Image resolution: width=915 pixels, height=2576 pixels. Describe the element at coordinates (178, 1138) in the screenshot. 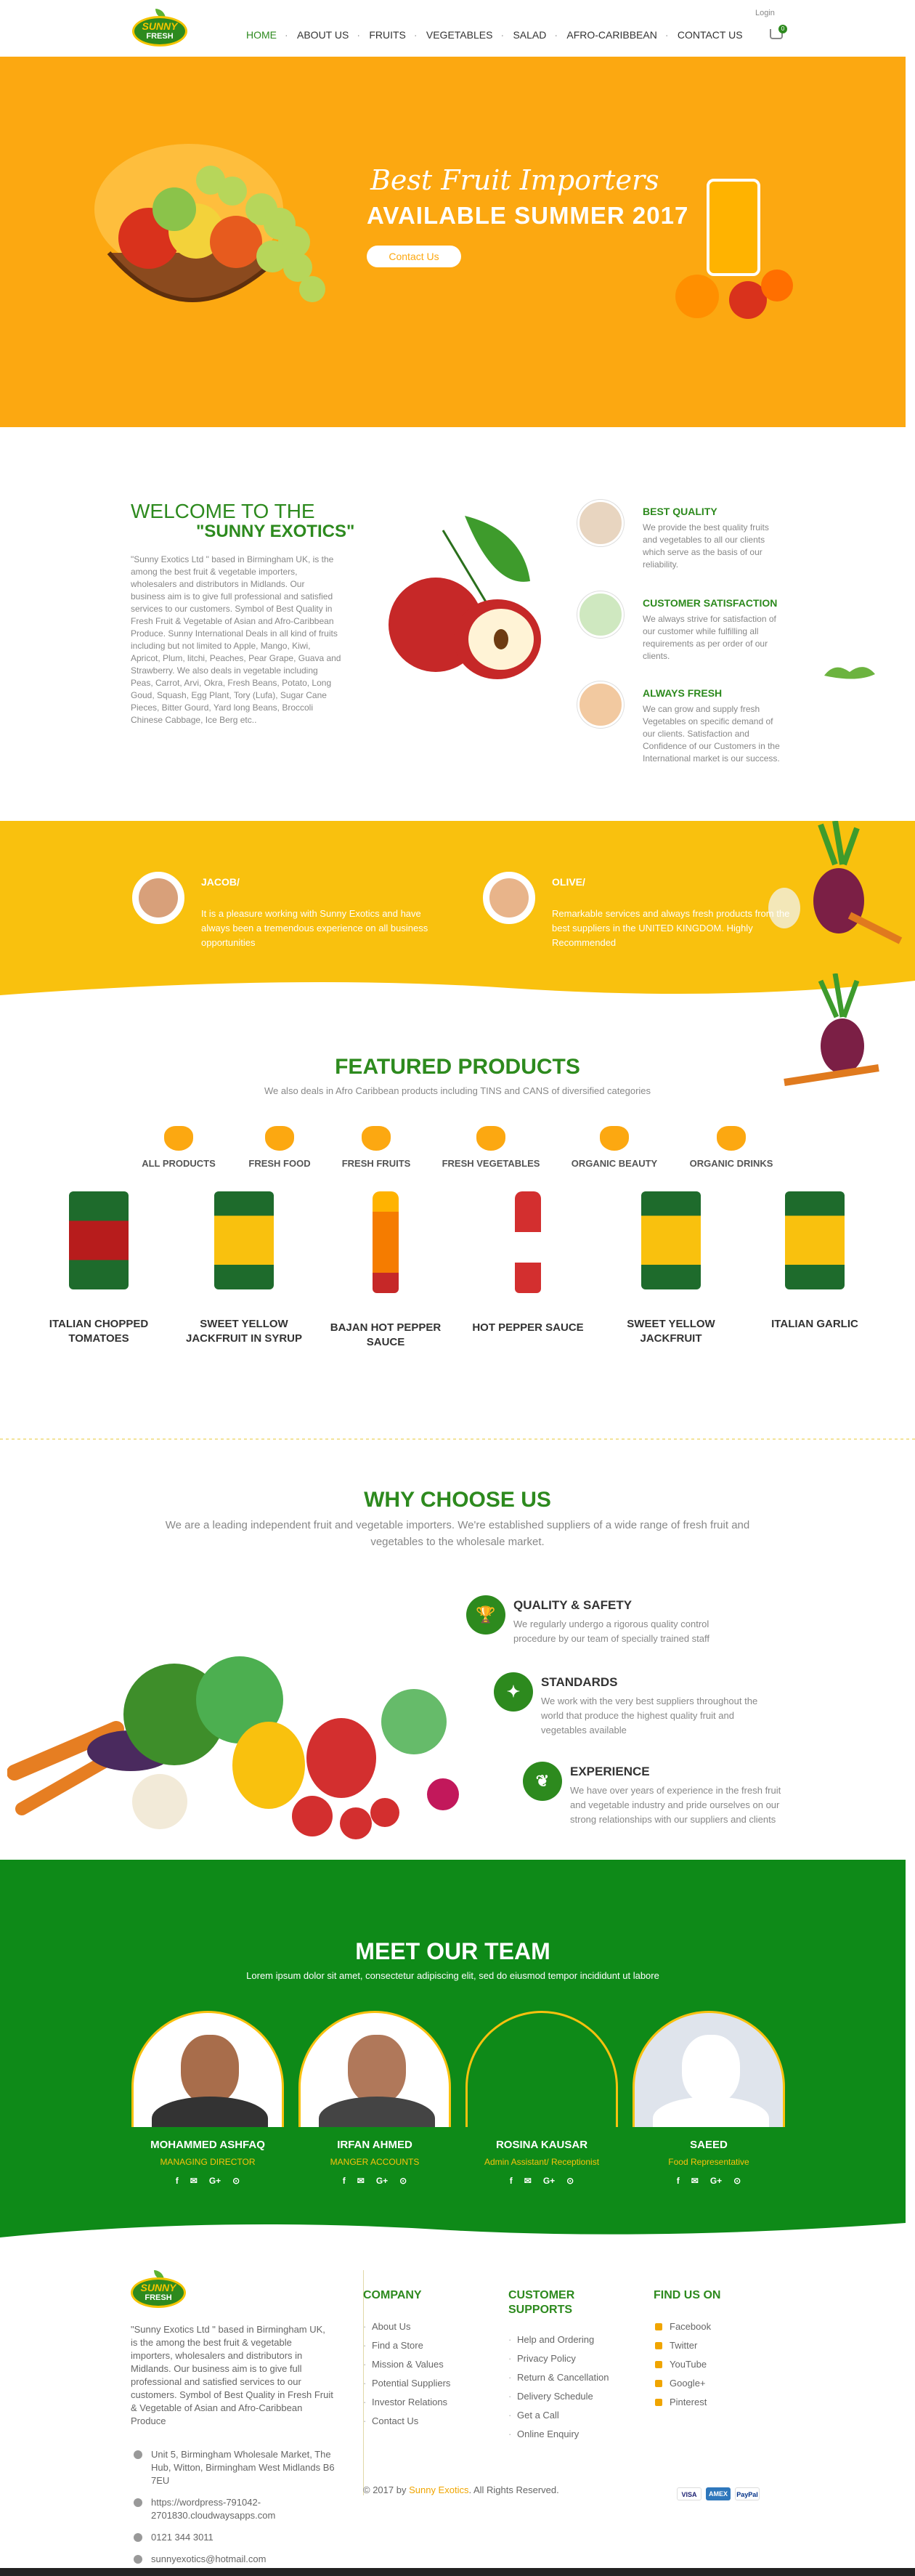

I see `basket-icon` at that location.